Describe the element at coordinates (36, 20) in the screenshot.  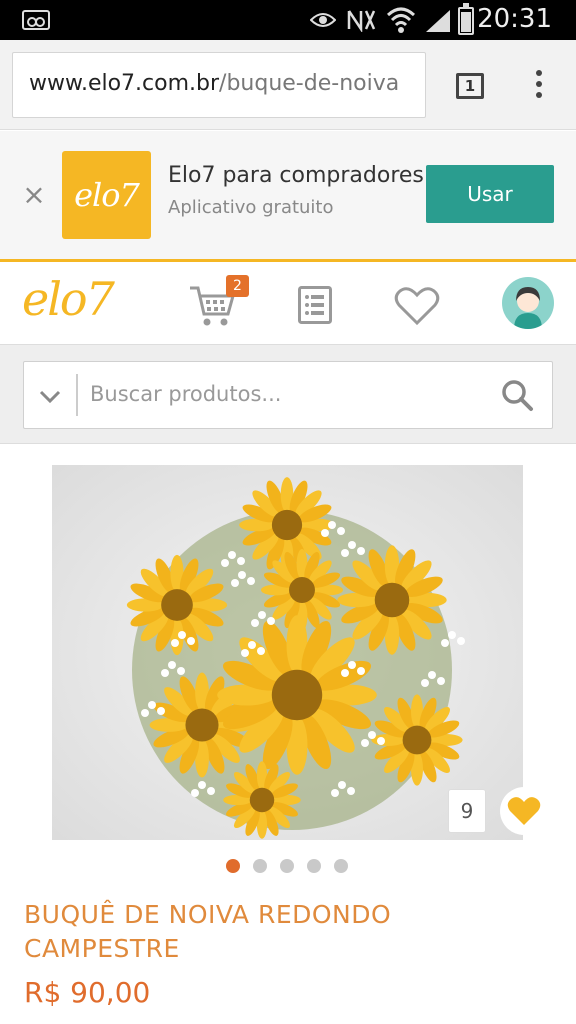
I see `voicemail-icon` at that location.